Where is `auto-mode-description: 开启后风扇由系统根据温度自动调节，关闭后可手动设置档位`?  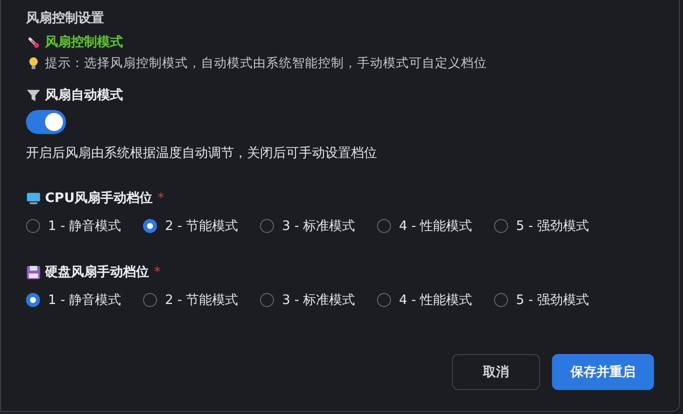
auto-mode-description: 开启后风扇由系统根据温度自动调节，关闭后可手动设置档位 is located at coordinates (202, 154).